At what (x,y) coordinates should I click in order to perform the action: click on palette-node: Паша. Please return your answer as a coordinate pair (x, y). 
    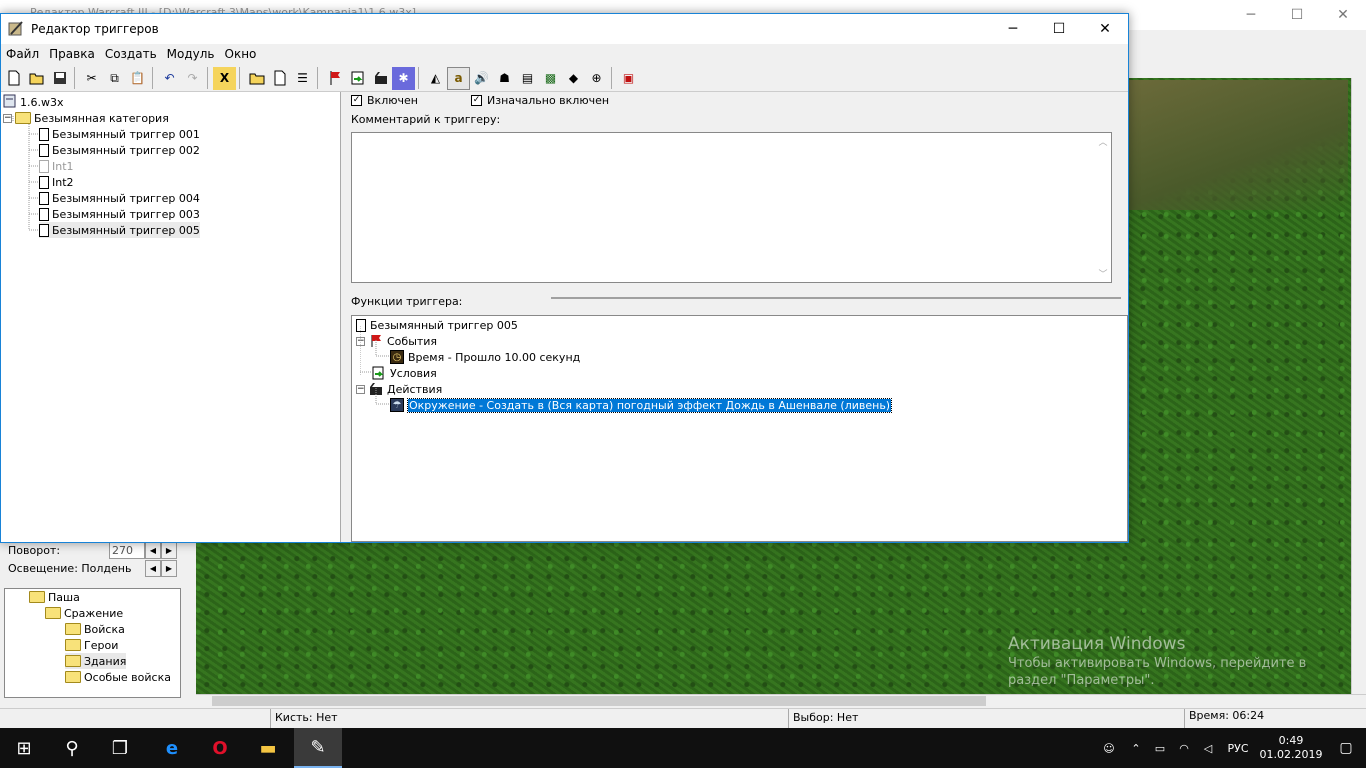
    Looking at the image, I should click on (54, 597).